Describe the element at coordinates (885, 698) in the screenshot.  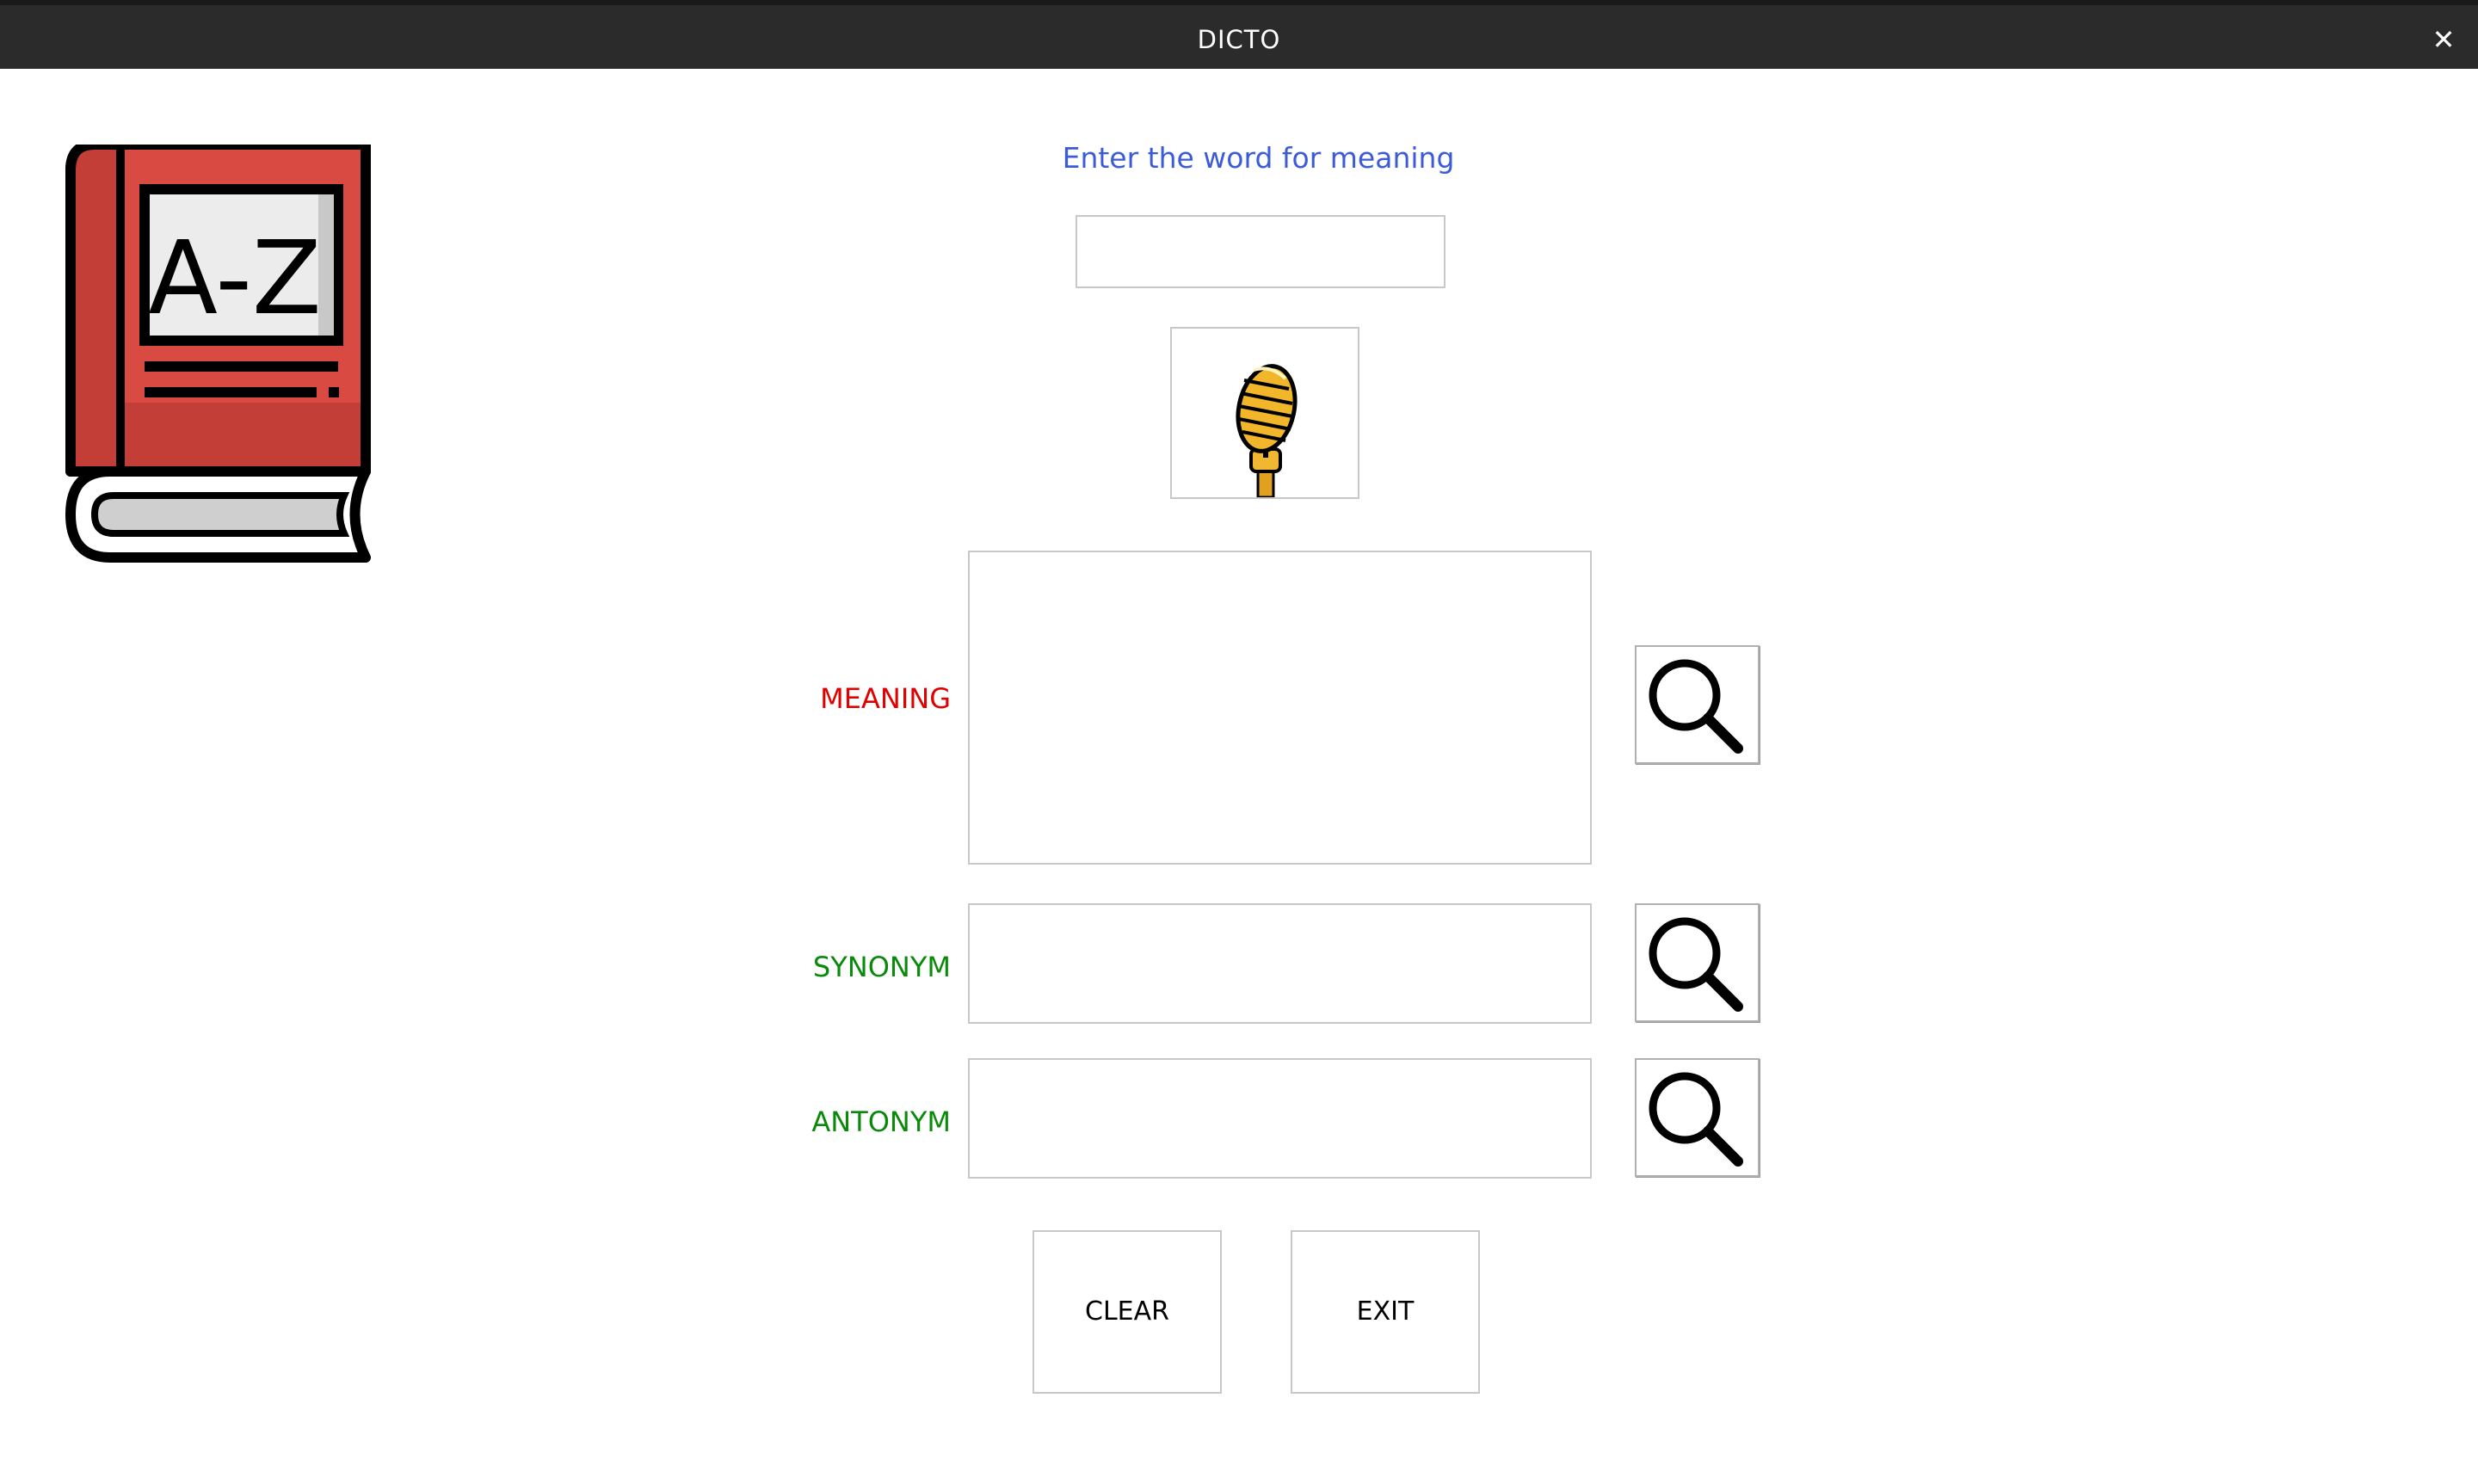
I see `meaning-label: MEANING` at that location.